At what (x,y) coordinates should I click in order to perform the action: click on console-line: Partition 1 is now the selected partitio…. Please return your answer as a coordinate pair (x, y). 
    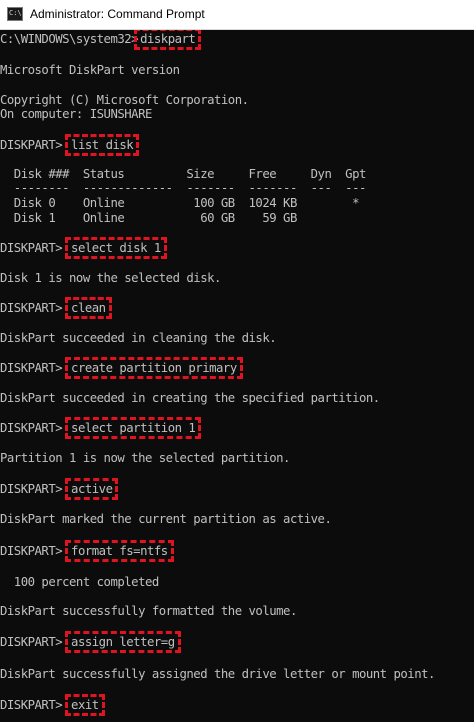
    Looking at the image, I should click on (145, 458).